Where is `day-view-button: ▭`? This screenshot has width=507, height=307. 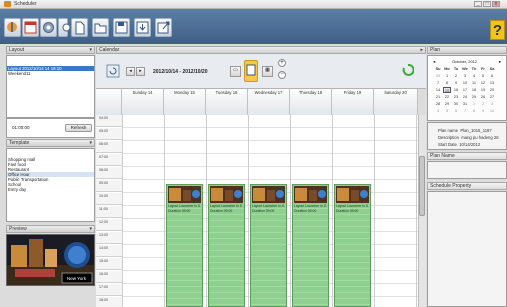 day-view-button: ▭ is located at coordinates (235, 71).